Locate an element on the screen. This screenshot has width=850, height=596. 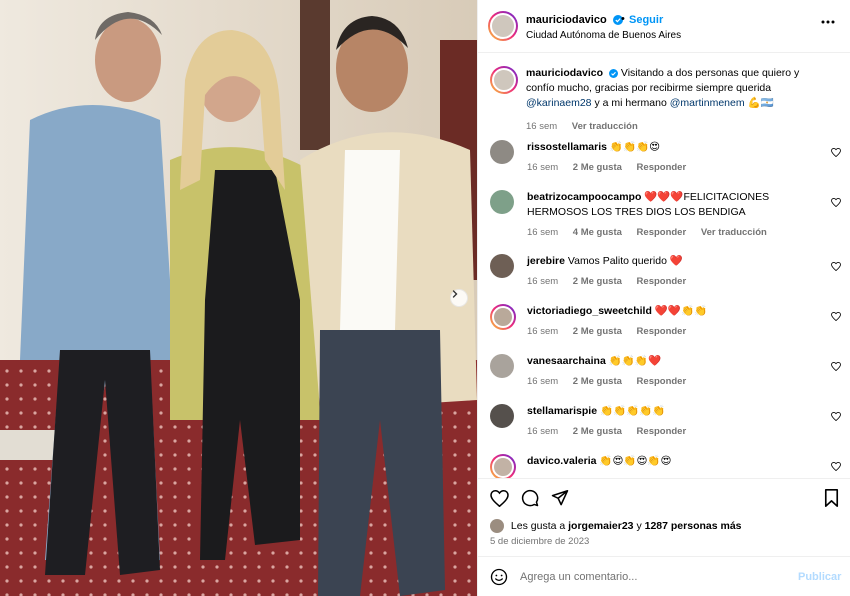
comment-body: 👏😍👏😍👏😍 is located at coordinates (635, 461).